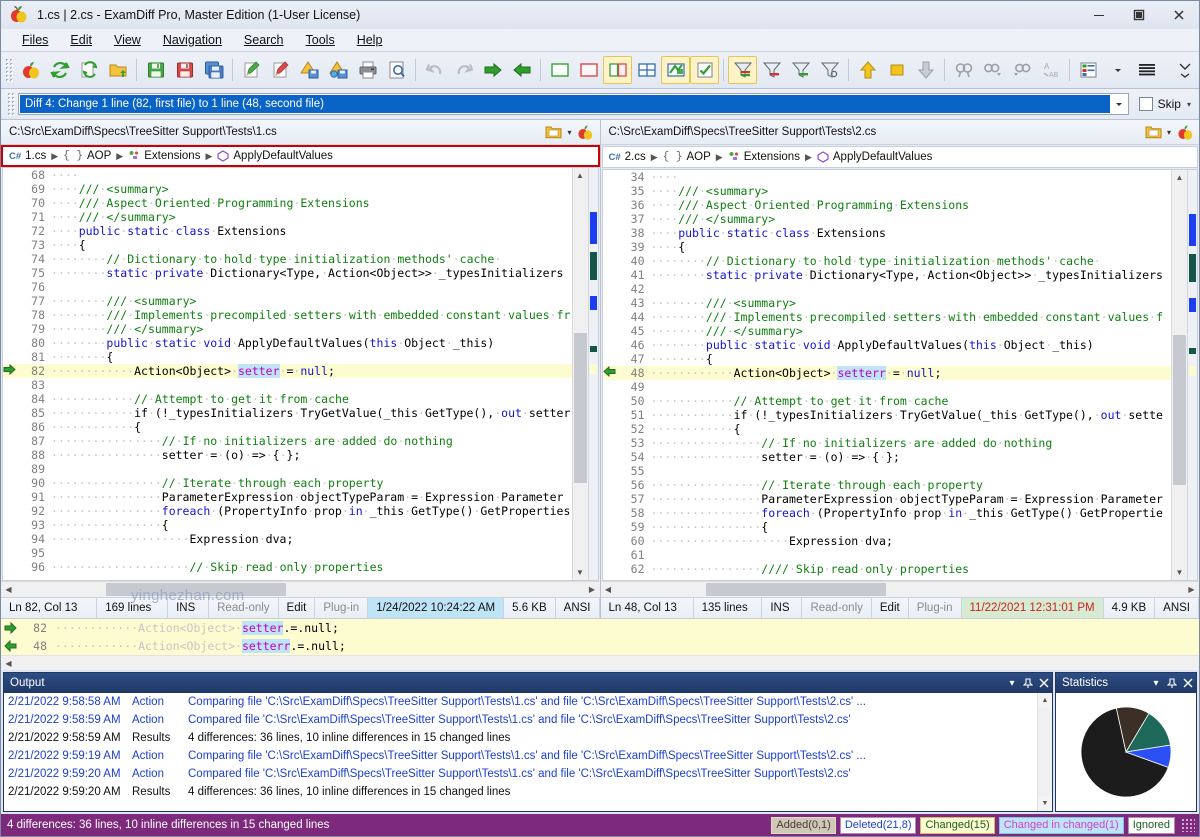  What do you see at coordinates (925, 70) in the screenshot?
I see `next-diff-icon` at bounding box center [925, 70].